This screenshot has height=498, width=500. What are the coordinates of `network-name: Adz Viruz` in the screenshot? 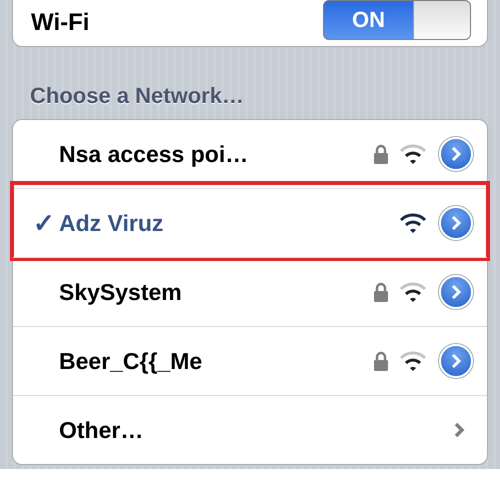 It's located at (229, 223).